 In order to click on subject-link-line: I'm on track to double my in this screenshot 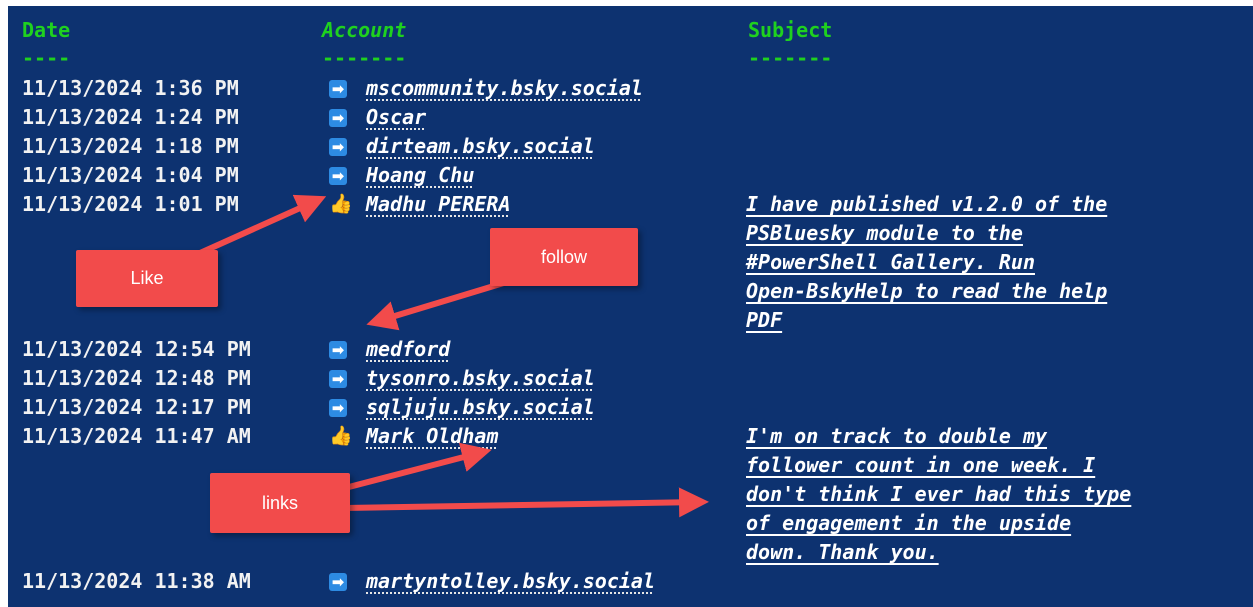, I will do `click(896, 436)`.